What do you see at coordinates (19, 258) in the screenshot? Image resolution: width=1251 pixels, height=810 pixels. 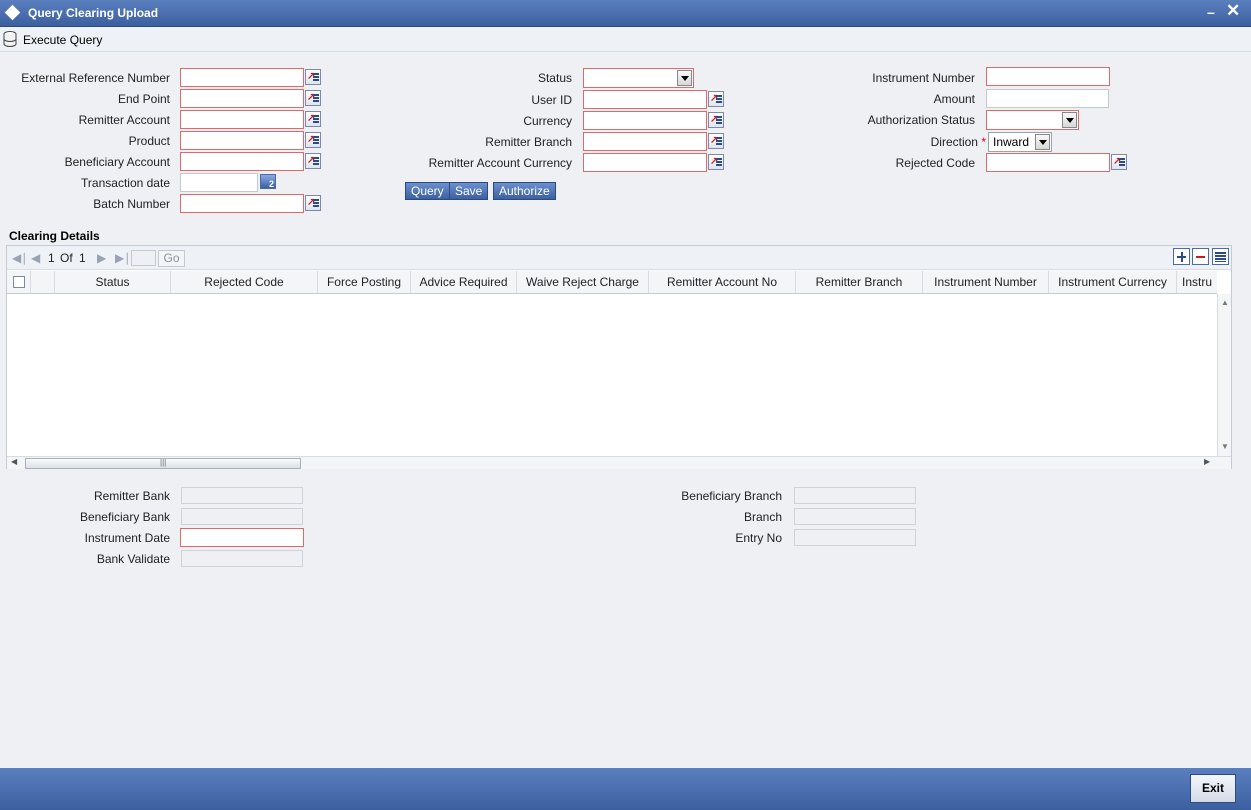 I see `first-page-icon: ◀∣` at bounding box center [19, 258].